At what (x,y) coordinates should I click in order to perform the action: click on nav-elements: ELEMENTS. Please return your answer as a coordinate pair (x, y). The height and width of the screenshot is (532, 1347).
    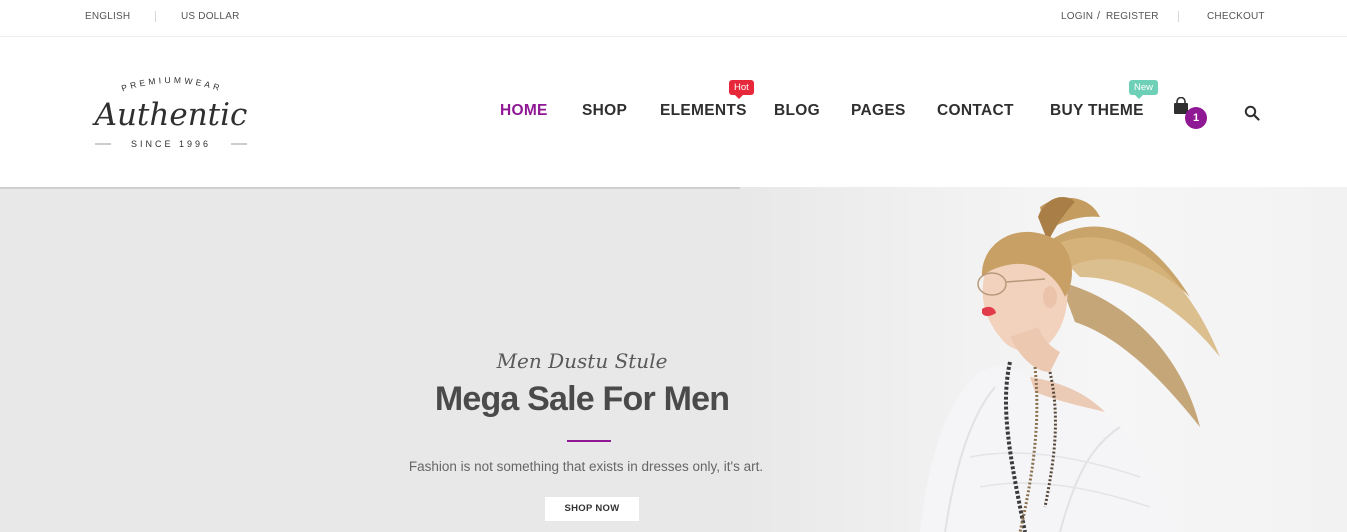
    Looking at the image, I should click on (703, 111).